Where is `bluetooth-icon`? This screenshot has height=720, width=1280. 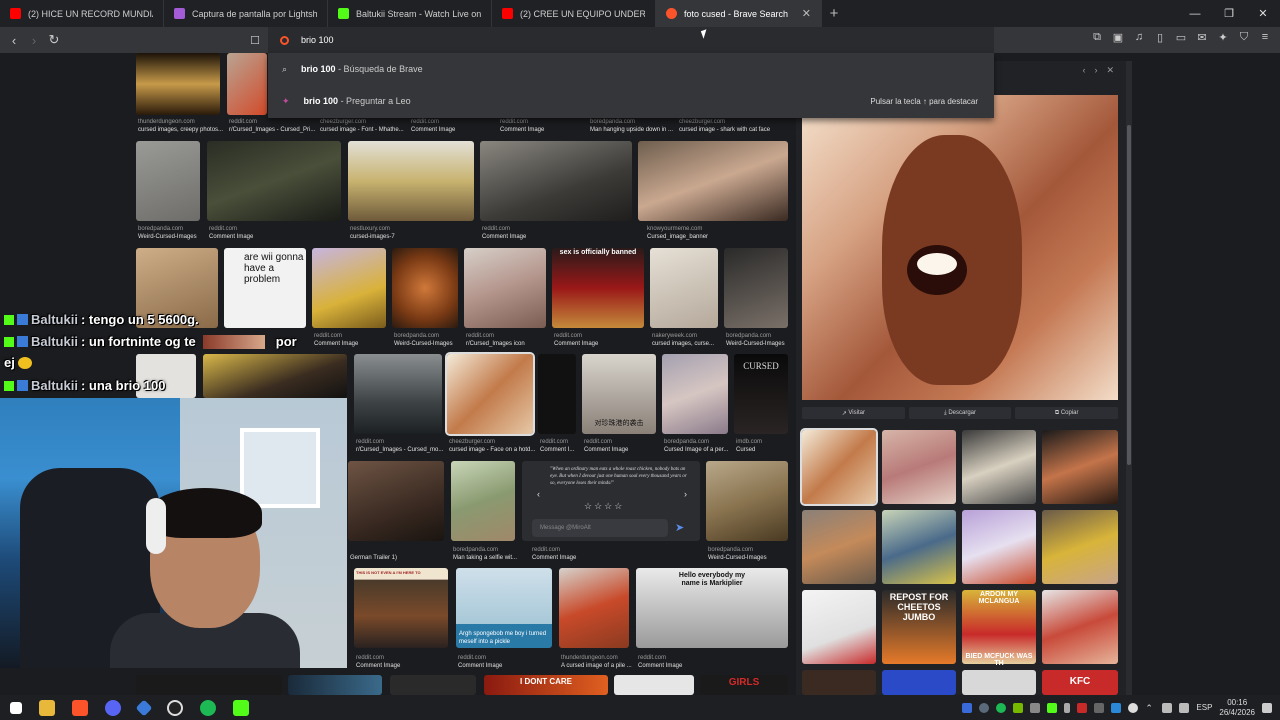 bluetooth-icon is located at coordinates (967, 707).